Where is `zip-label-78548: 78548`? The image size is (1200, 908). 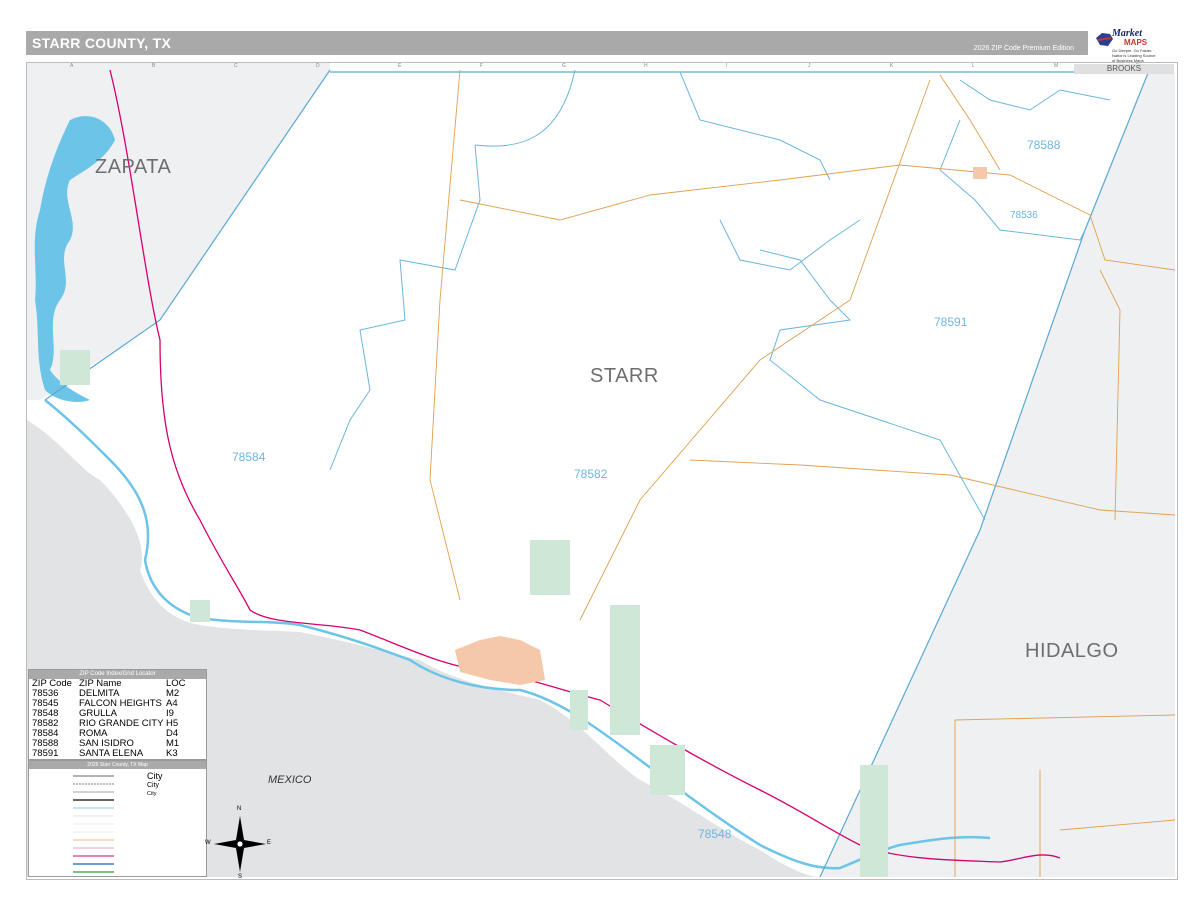 zip-label-78548: 78548 is located at coordinates (715, 834).